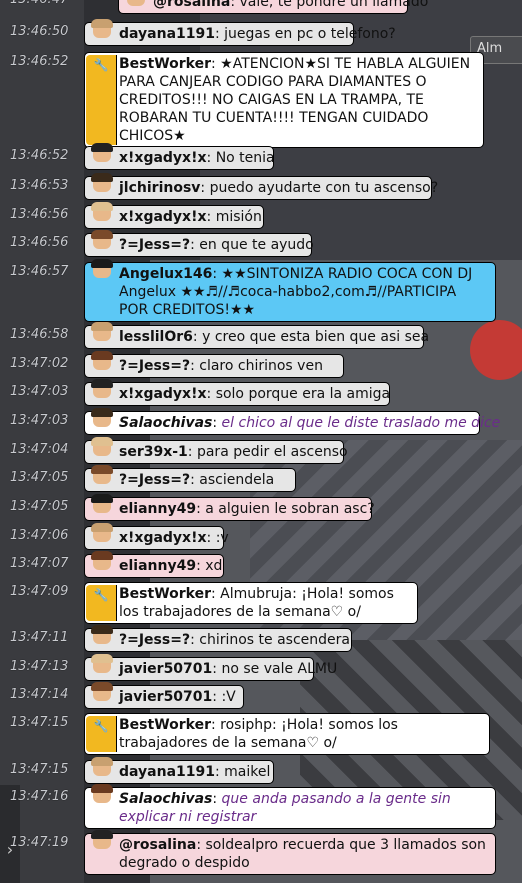 This screenshot has height=883, width=522. Describe the element at coordinates (261, 697) in the screenshot. I see `chat-message: 13:47:14 javier50701: :V` at that location.